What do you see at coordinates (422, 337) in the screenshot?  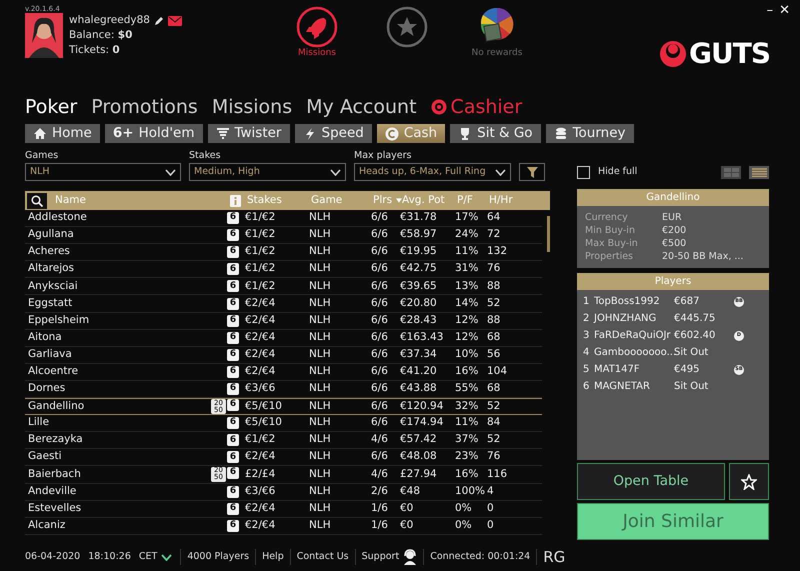 I see `table-cell-text: €163.43` at bounding box center [422, 337].